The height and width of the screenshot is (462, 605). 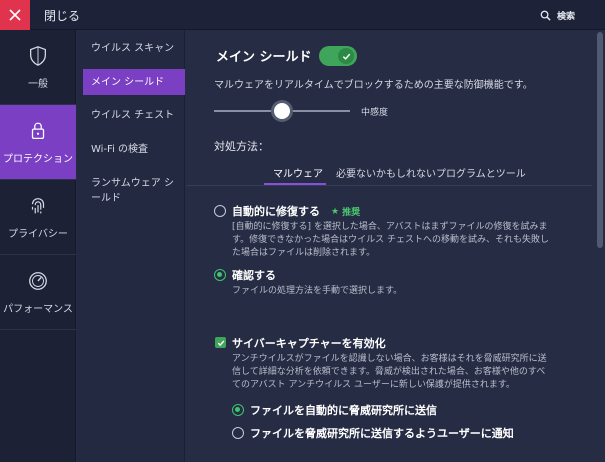 I want to click on close-icon, so click(x=15, y=15).